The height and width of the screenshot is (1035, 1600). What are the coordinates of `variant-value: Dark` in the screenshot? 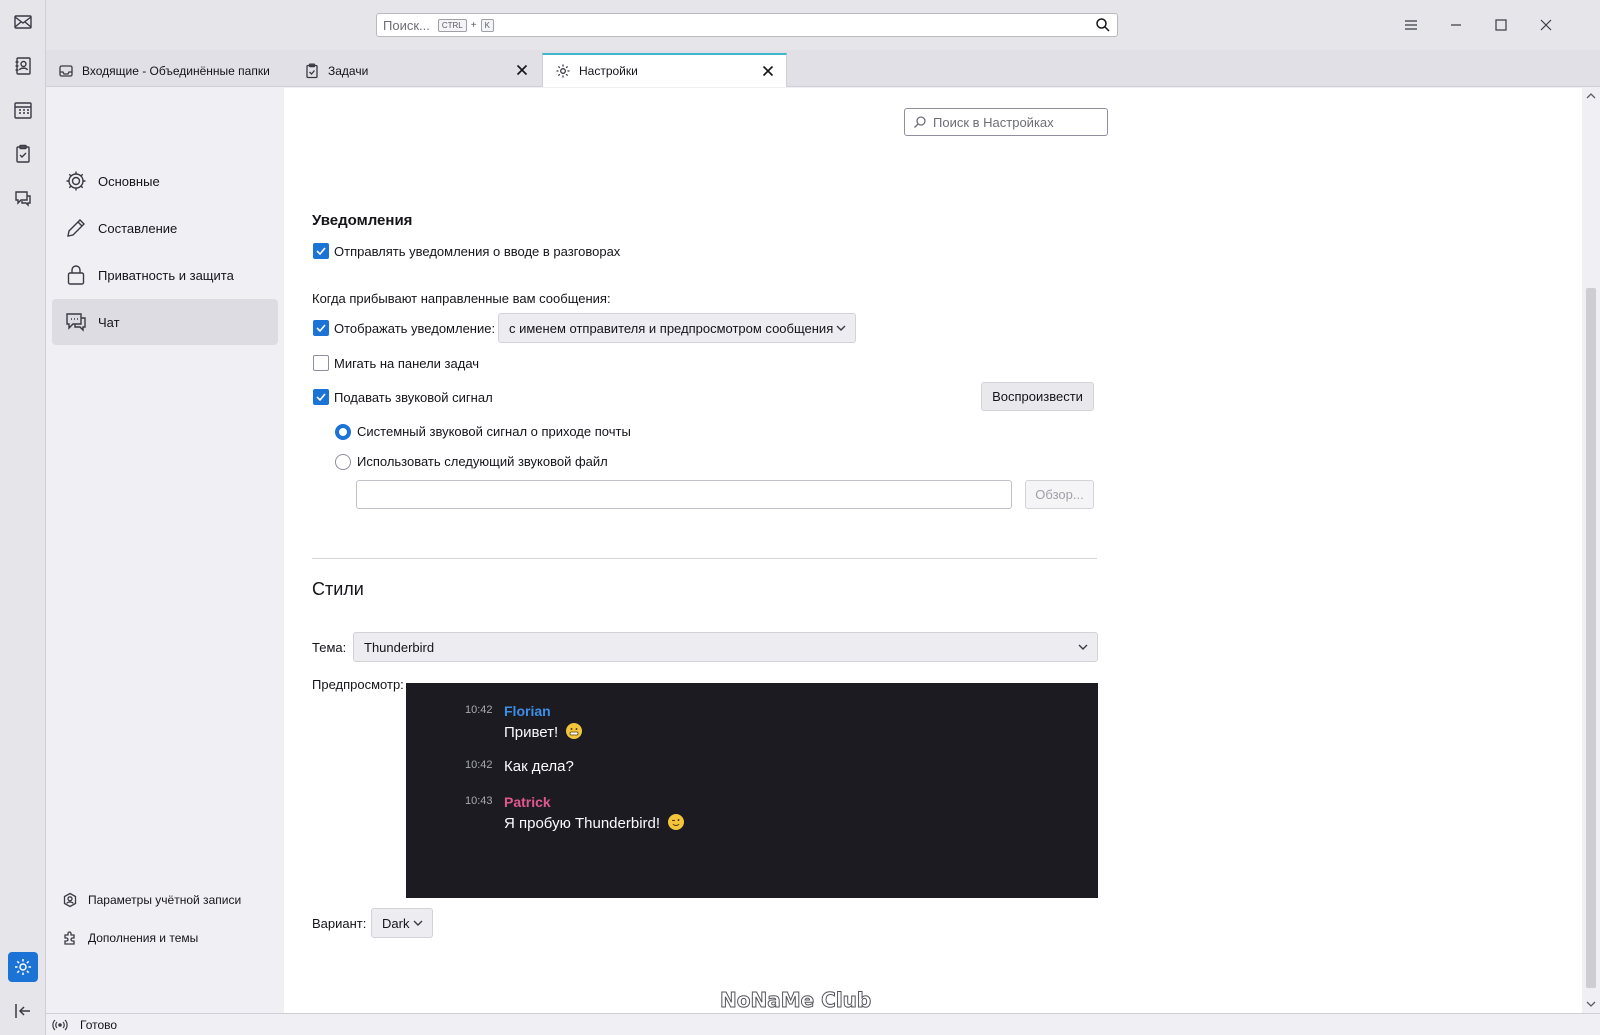 It's located at (396, 923).